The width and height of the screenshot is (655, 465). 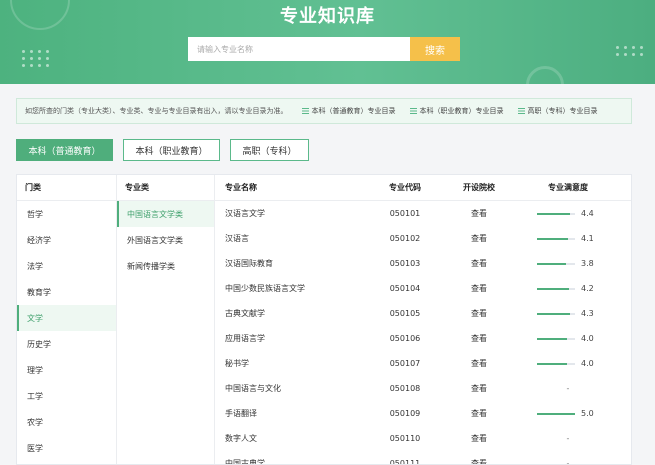 I want to click on major-name: 汉语国际教育, so click(x=285, y=263).